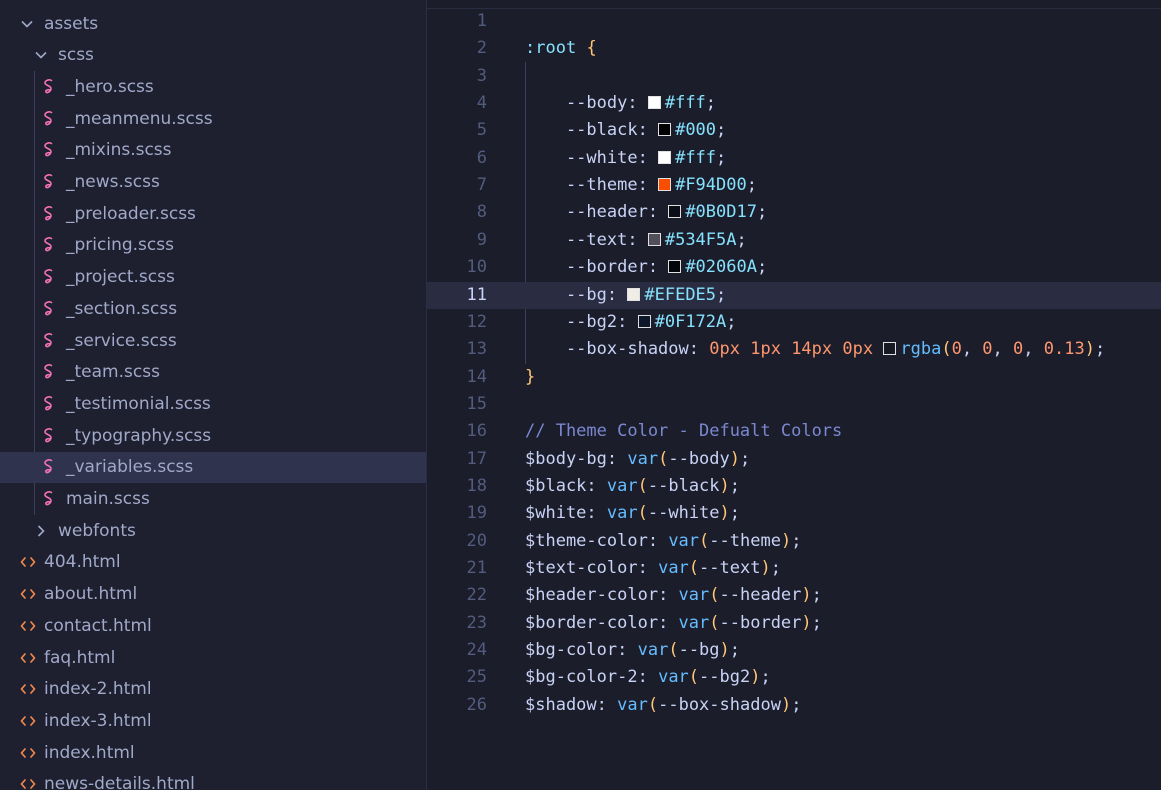  Describe the element at coordinates (213, 530) in the screenshot. I see `folder-item-webfonts: webfonts` at that location.